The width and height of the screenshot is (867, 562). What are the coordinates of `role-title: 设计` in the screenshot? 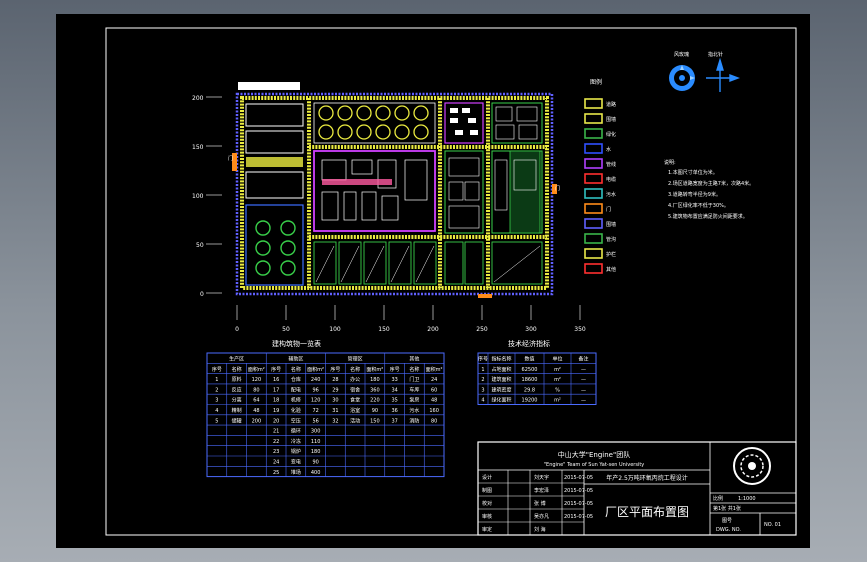 It's located at (487, 477).